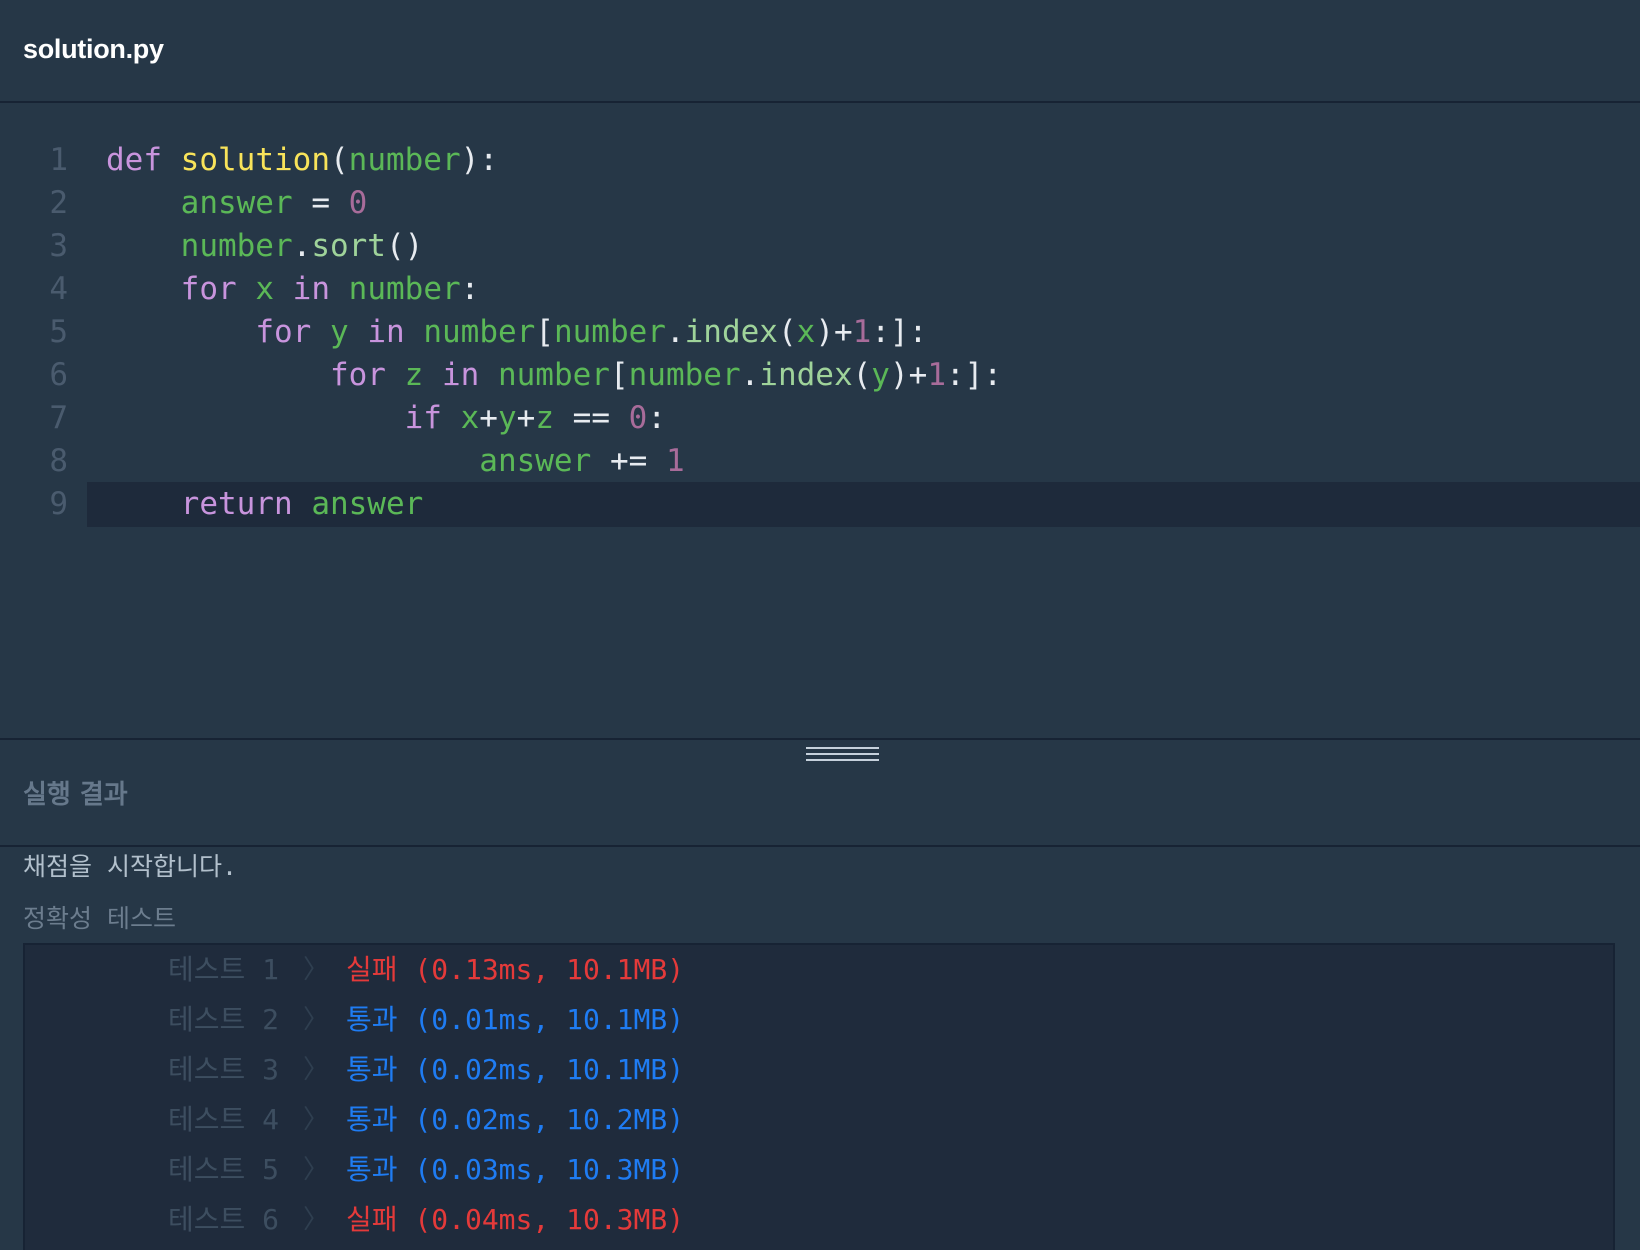  Describe the element at coordinates (820, 51) in the screenshot. I see `editor-header: solution.py` at that location.